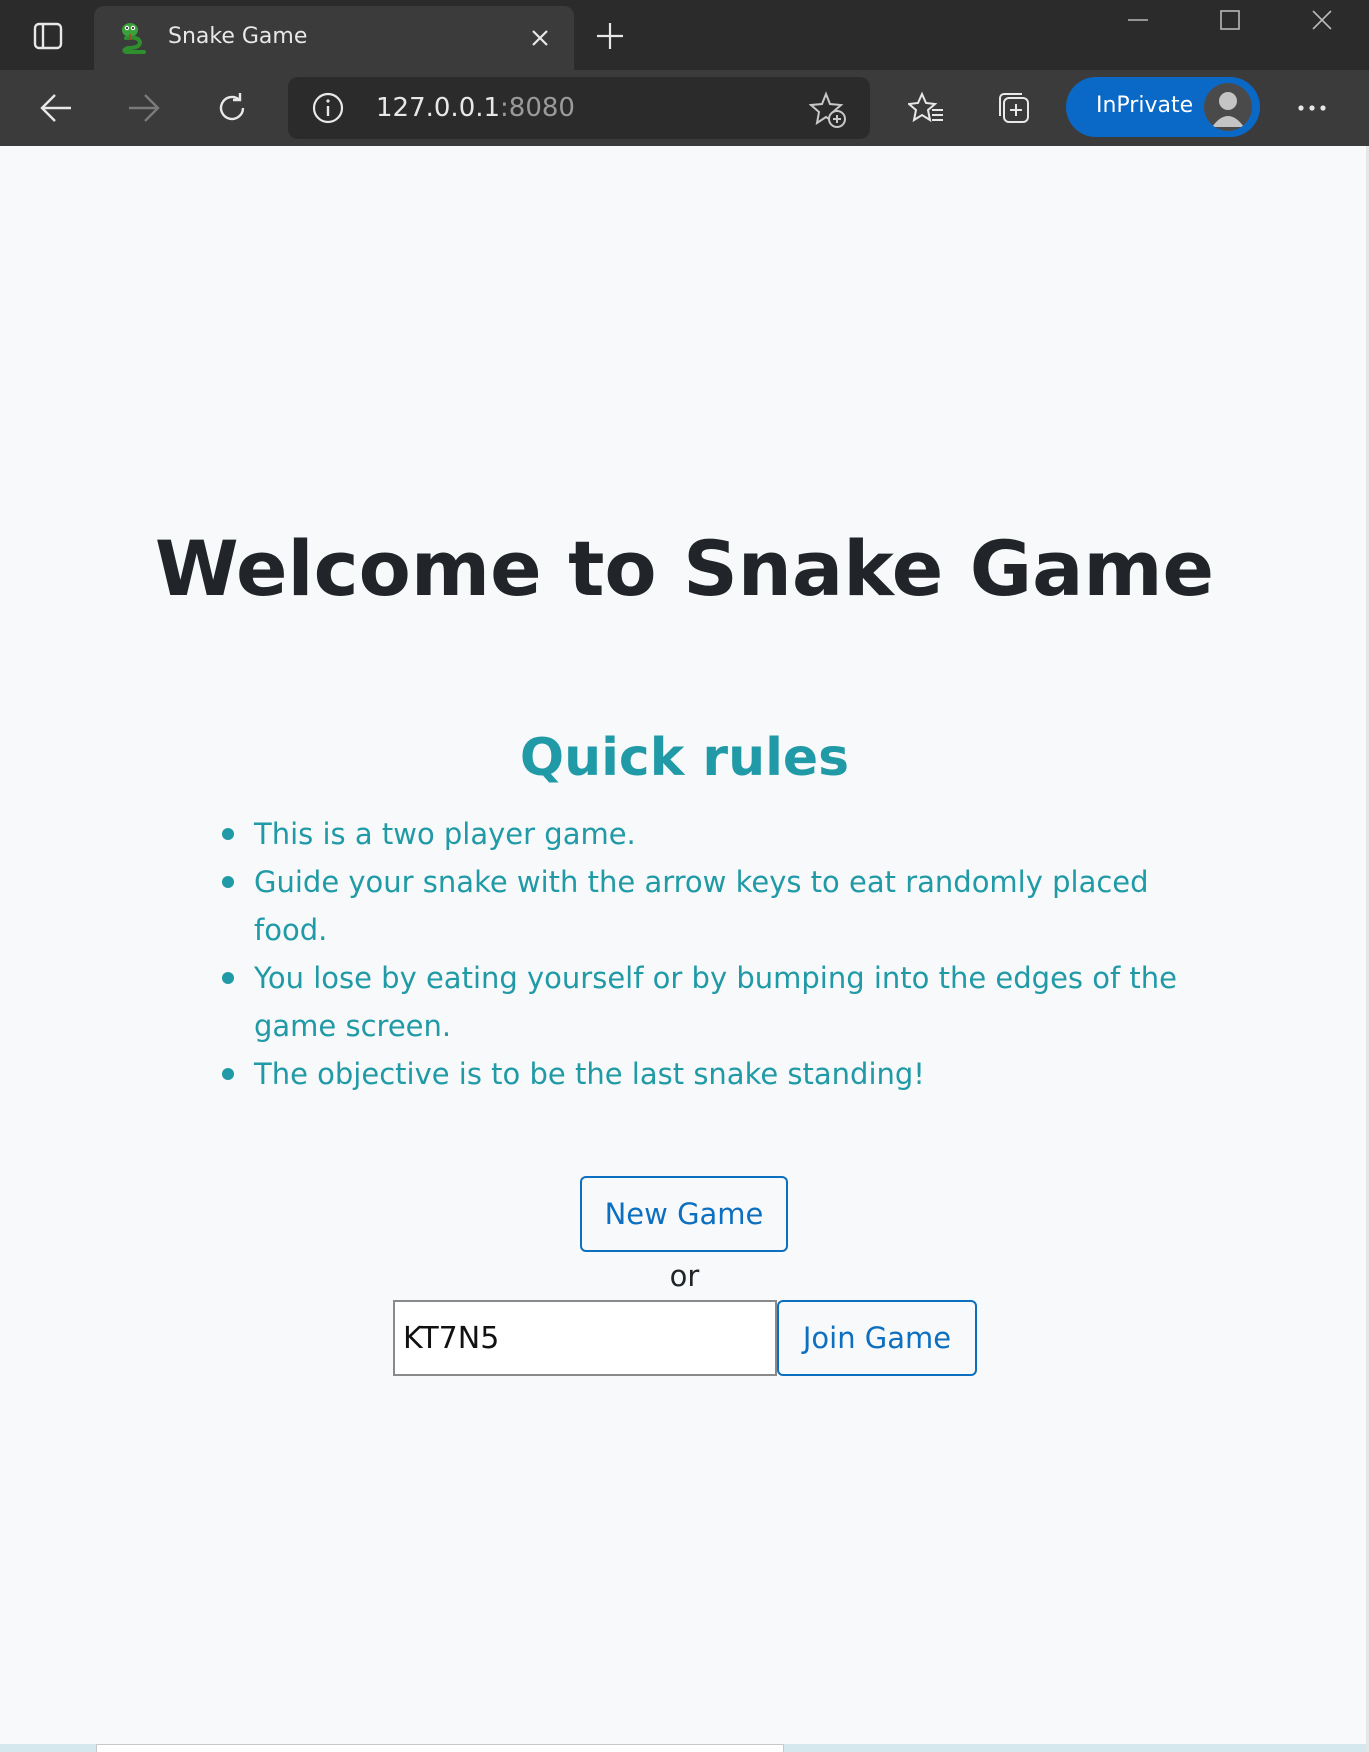 This screenshot has width=1369, height=1752. I want to click on inprivate-button: InPrivate, so click(1163, 107).